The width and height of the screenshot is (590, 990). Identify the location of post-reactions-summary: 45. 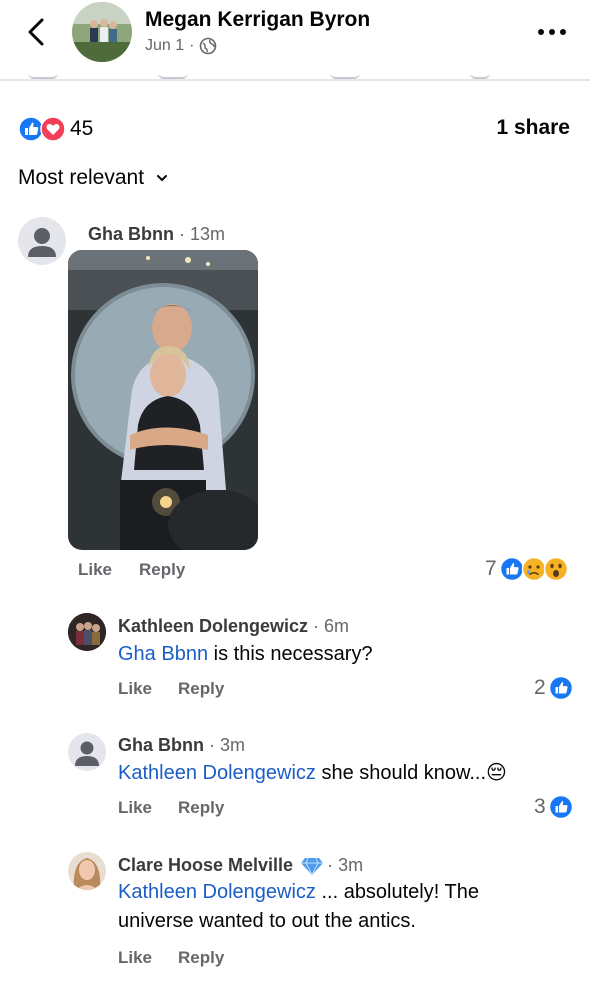
(55, 129).